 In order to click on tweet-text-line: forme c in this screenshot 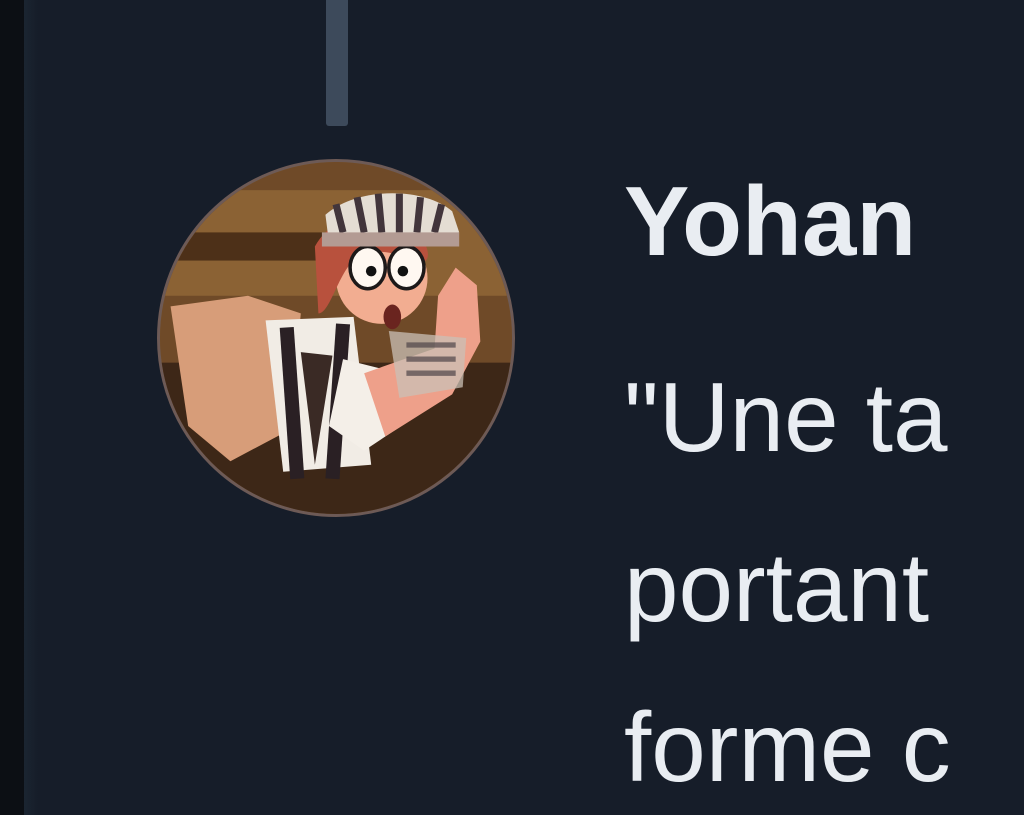, I will do `click(787, 747)`.